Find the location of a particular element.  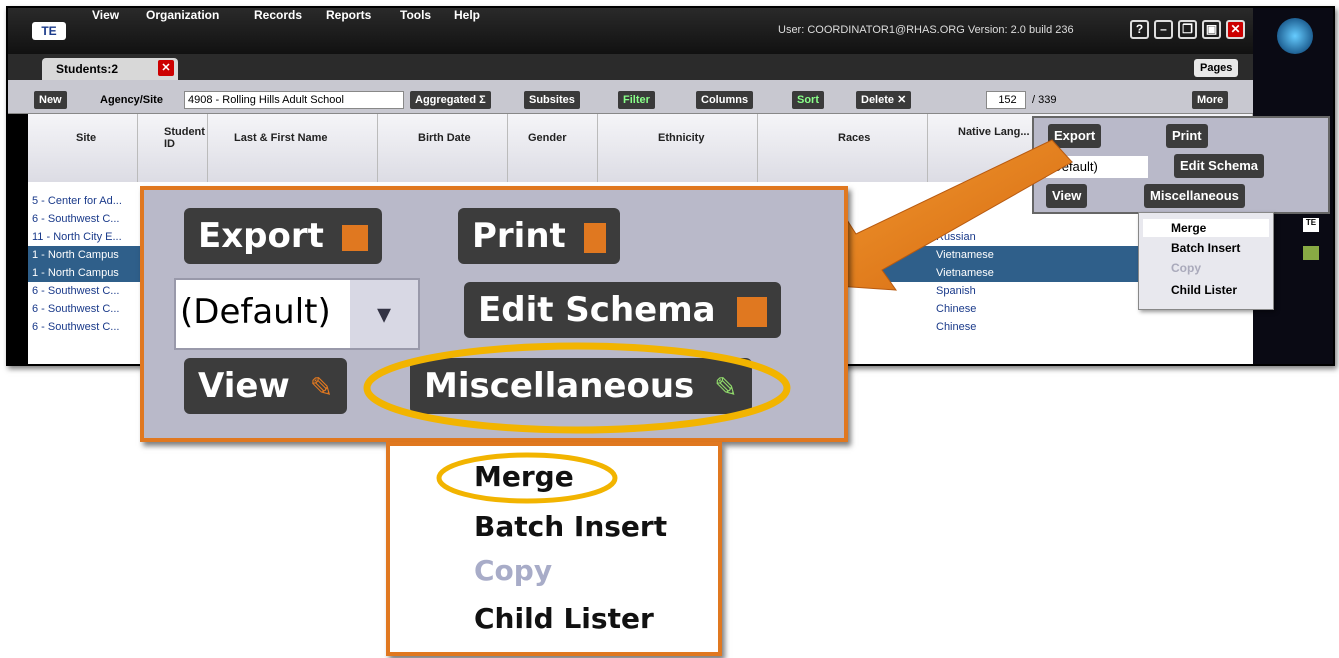

dropdown-arrow-icon: ▾ is located at coordinates (384, 314).